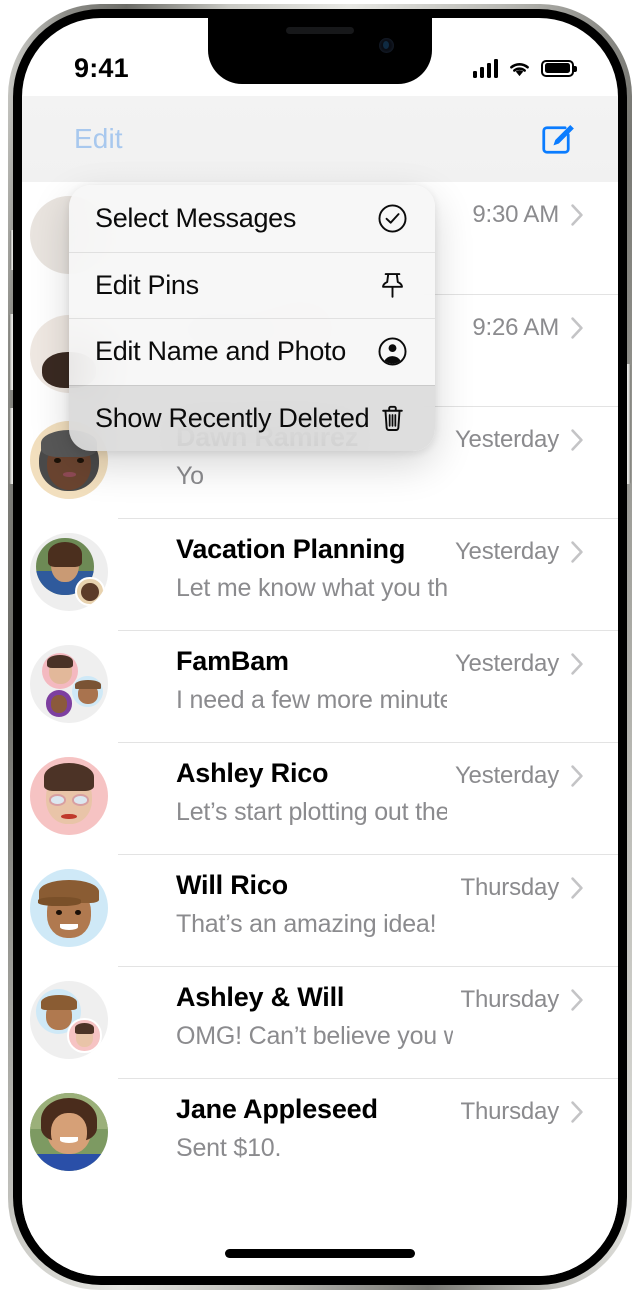 Image resolution: width=640 pixels, height=1294 pixels. I want to click on menu-item-select-messages: Select Messages, so click(252, 218).